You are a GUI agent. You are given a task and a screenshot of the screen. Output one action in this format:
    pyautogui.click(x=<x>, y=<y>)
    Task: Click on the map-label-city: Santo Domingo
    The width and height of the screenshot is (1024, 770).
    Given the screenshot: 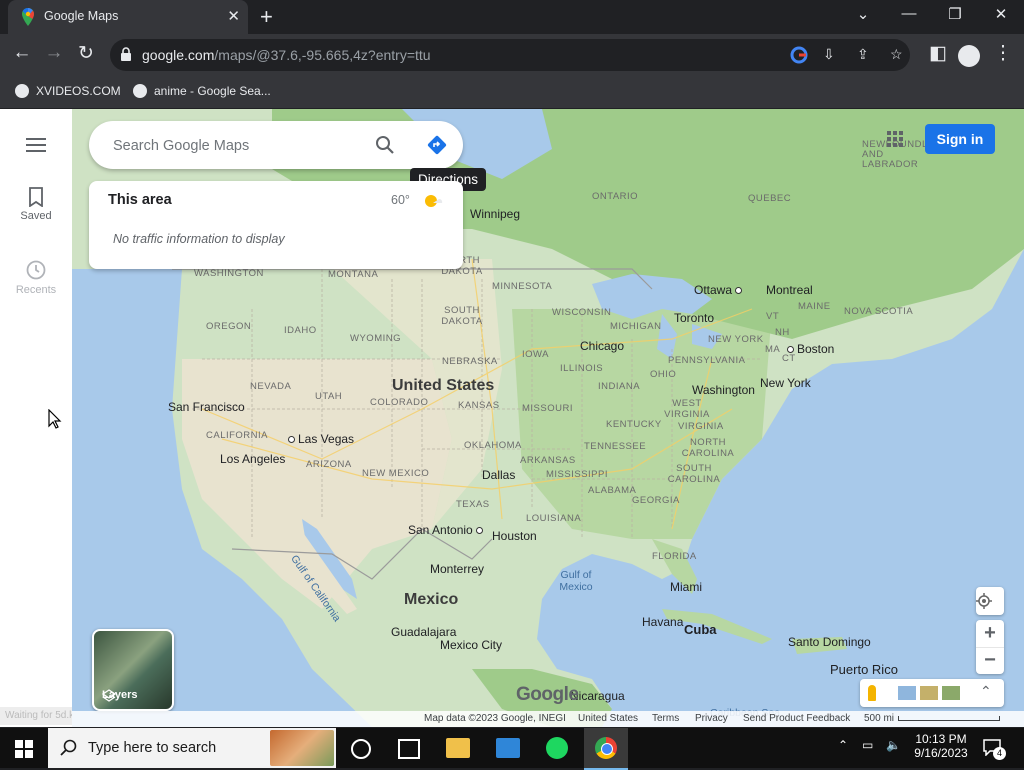 What is the action you would take?
    pyautogui.click(x=829, y=642)
    